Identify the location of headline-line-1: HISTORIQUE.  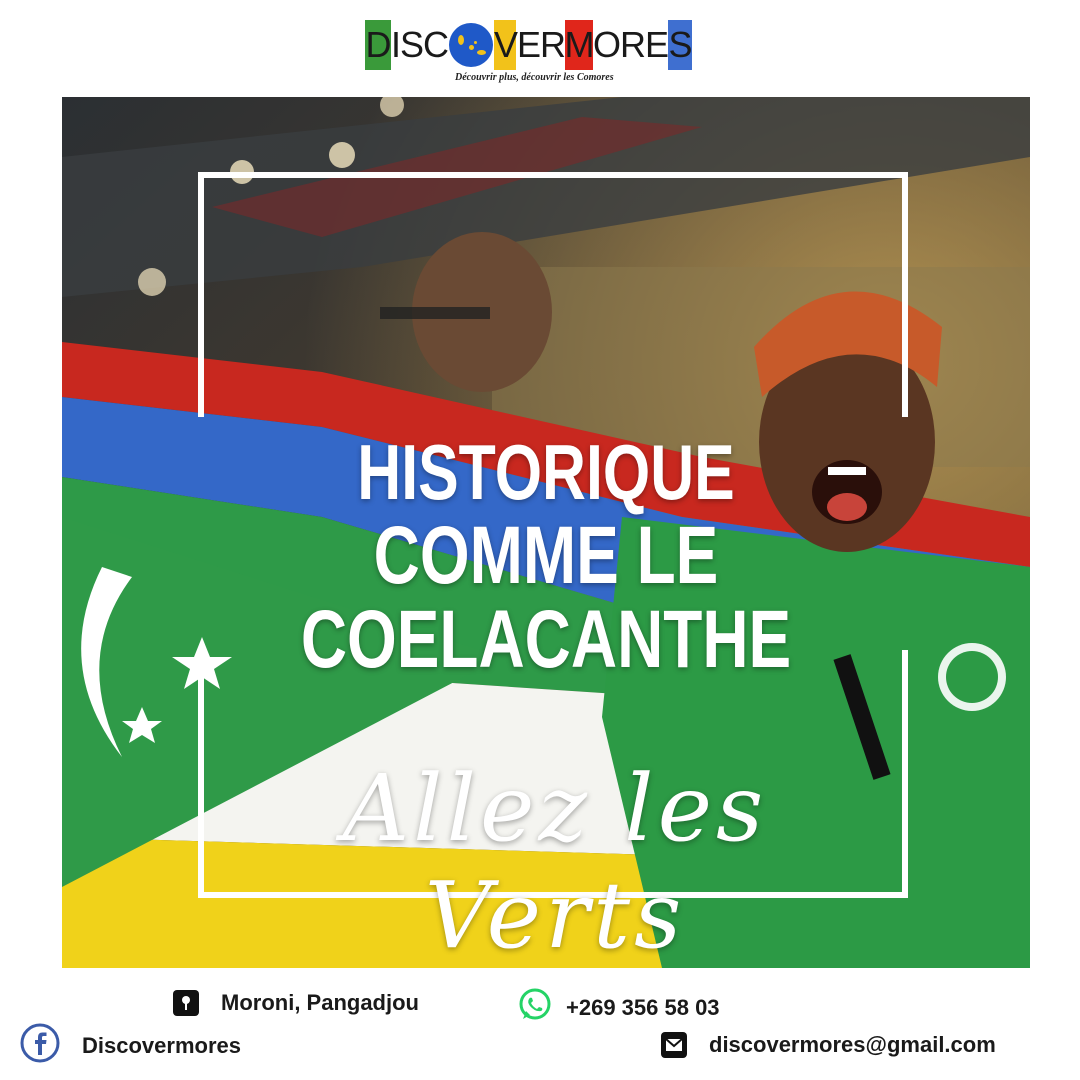
(546, 472).